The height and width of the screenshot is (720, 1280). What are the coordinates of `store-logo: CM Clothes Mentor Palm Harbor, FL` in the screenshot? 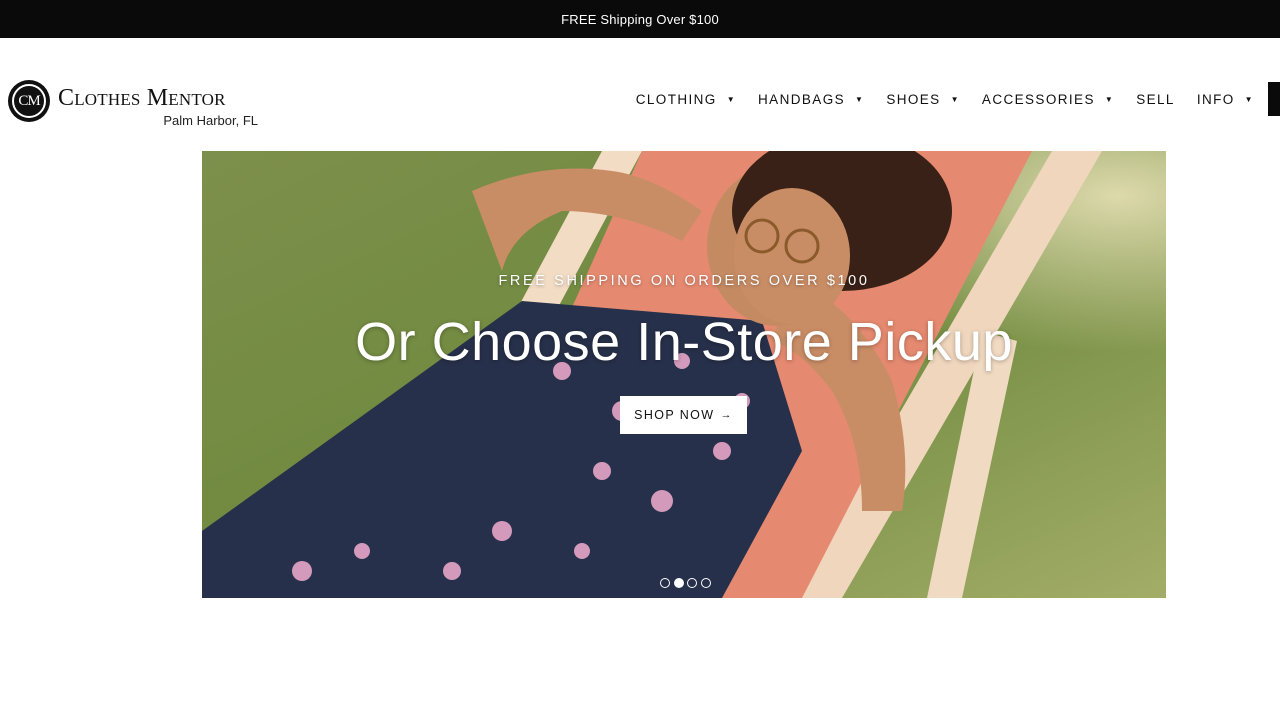 It's located at (134, 104).